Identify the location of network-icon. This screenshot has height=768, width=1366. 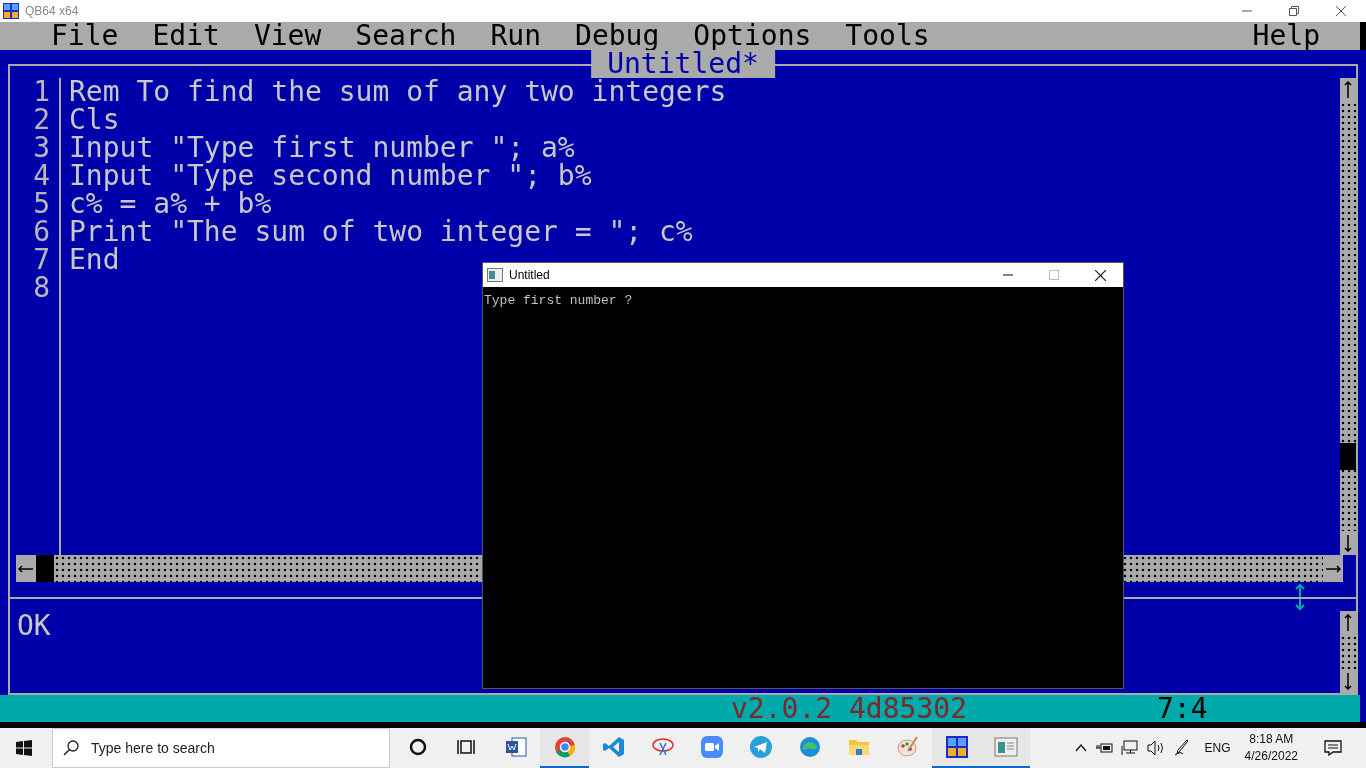
(1129, 748).